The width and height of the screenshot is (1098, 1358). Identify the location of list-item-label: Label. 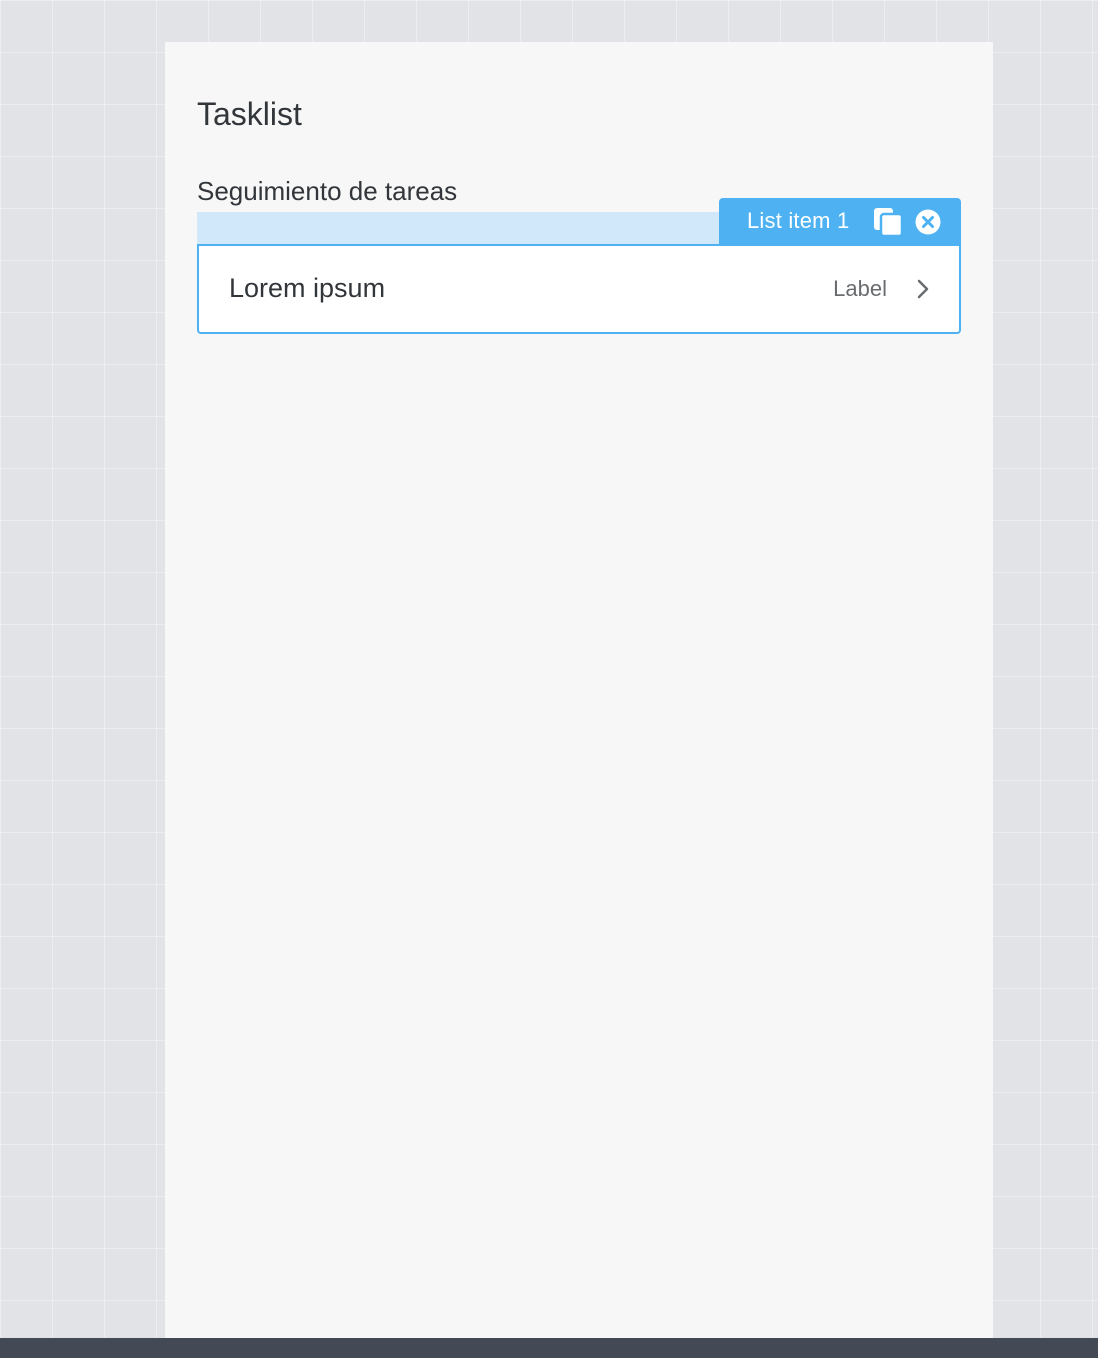
(860, 288).